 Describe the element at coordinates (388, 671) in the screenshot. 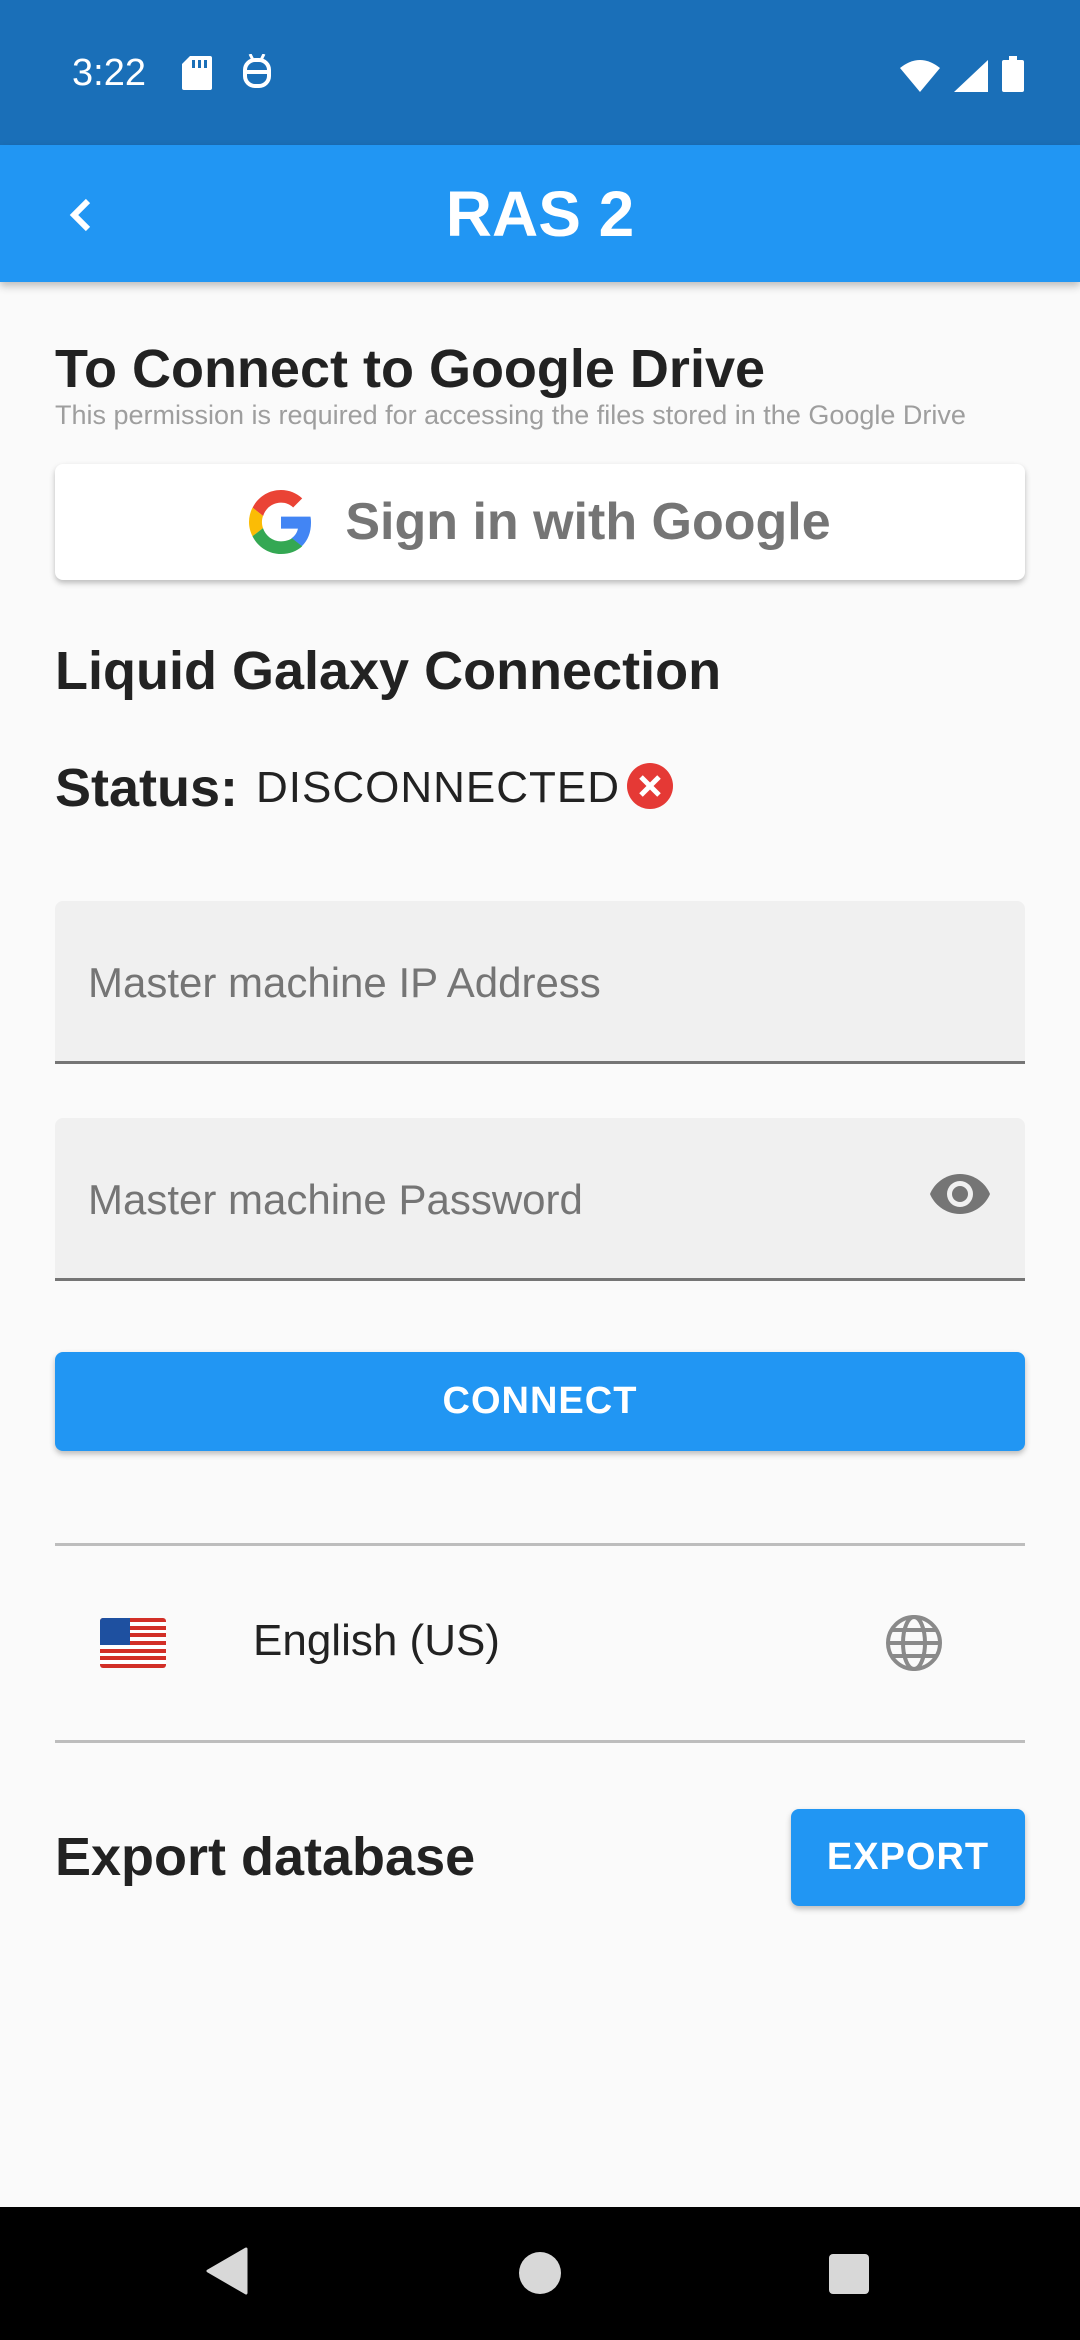

I see `liquid-galaxy-title: Liquid Galaxy Connection` at that location.